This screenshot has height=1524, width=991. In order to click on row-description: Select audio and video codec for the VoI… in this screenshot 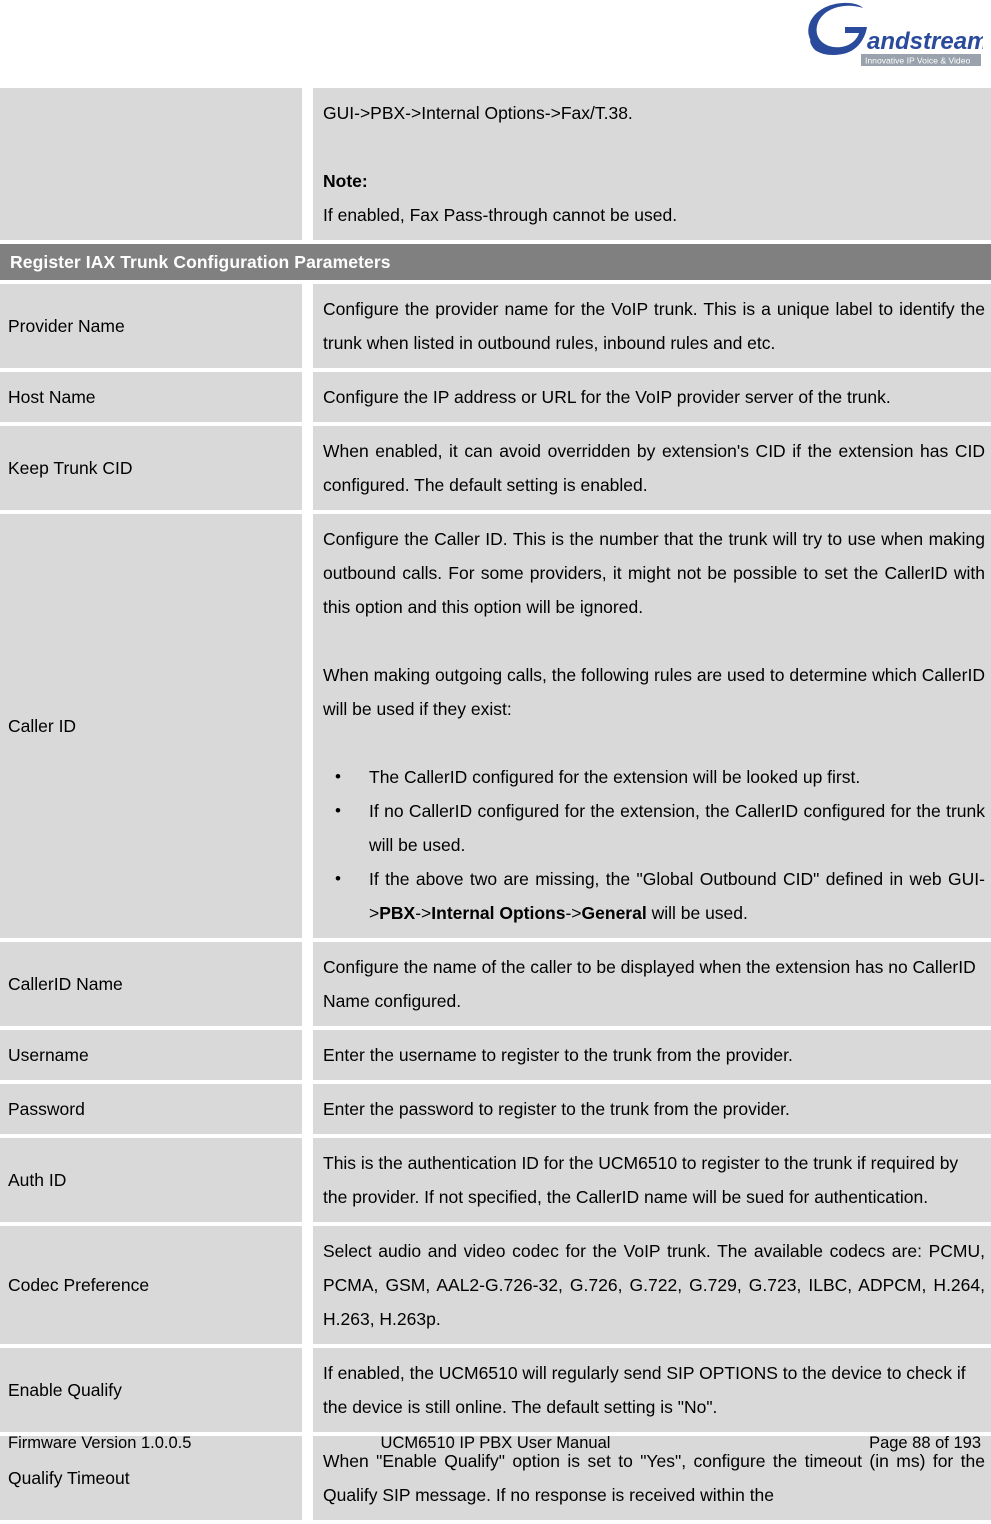, I will do `click(652, 1285)`.